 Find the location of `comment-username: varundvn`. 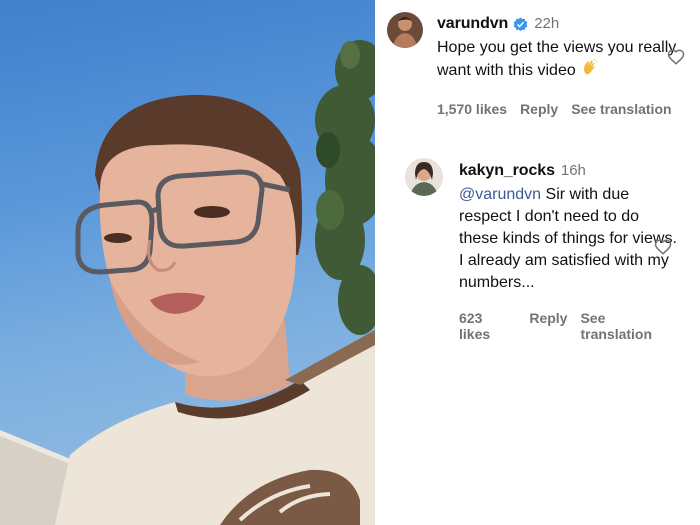

comment-username: varundvn is located at coordinates (472, 24).